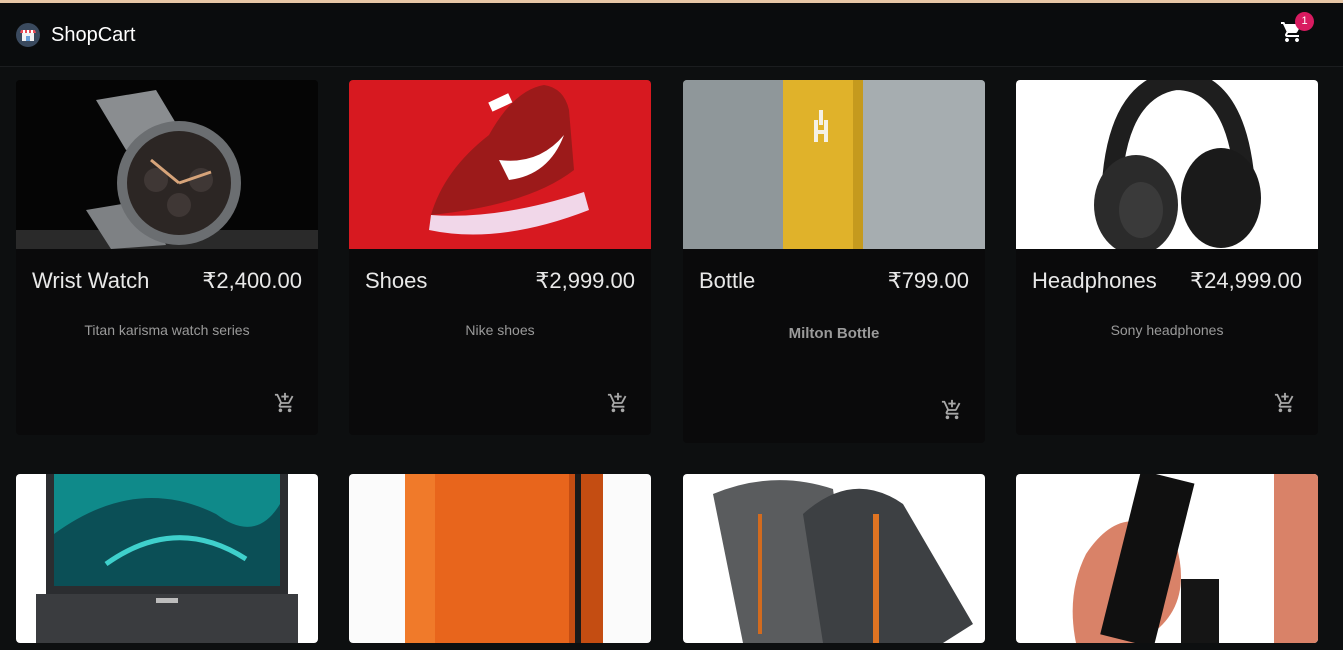 The width and height of the screenshot is (1343, 650). What do you see at coordinates (1094, 280) in the screenshot?
I see `product-title: Headphones` at bounding box center [1094, 280].